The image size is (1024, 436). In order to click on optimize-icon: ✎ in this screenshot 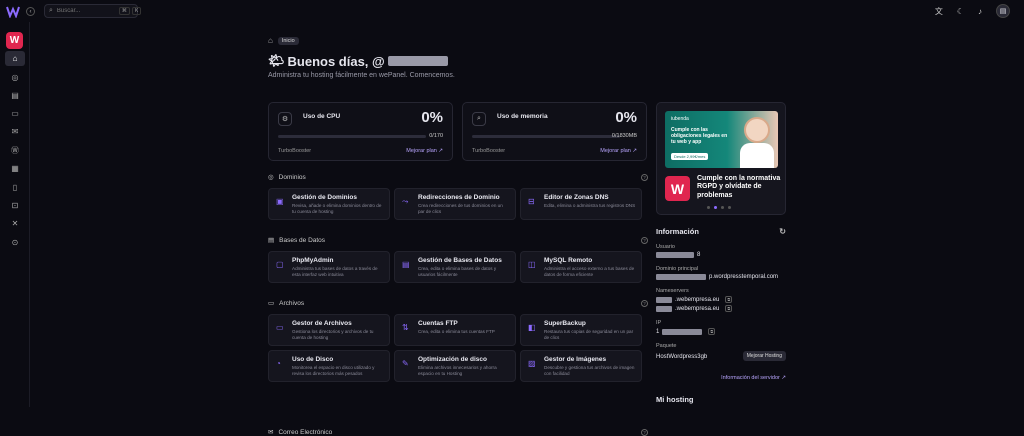, I will do `click(405, 363)`.